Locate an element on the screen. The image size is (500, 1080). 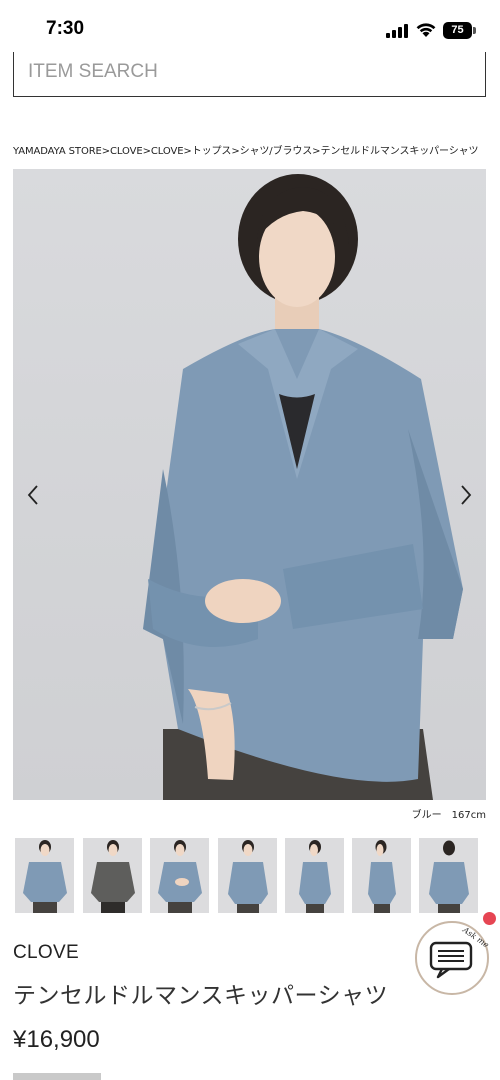
gallery-next-button is located at coordinates (466, 495).